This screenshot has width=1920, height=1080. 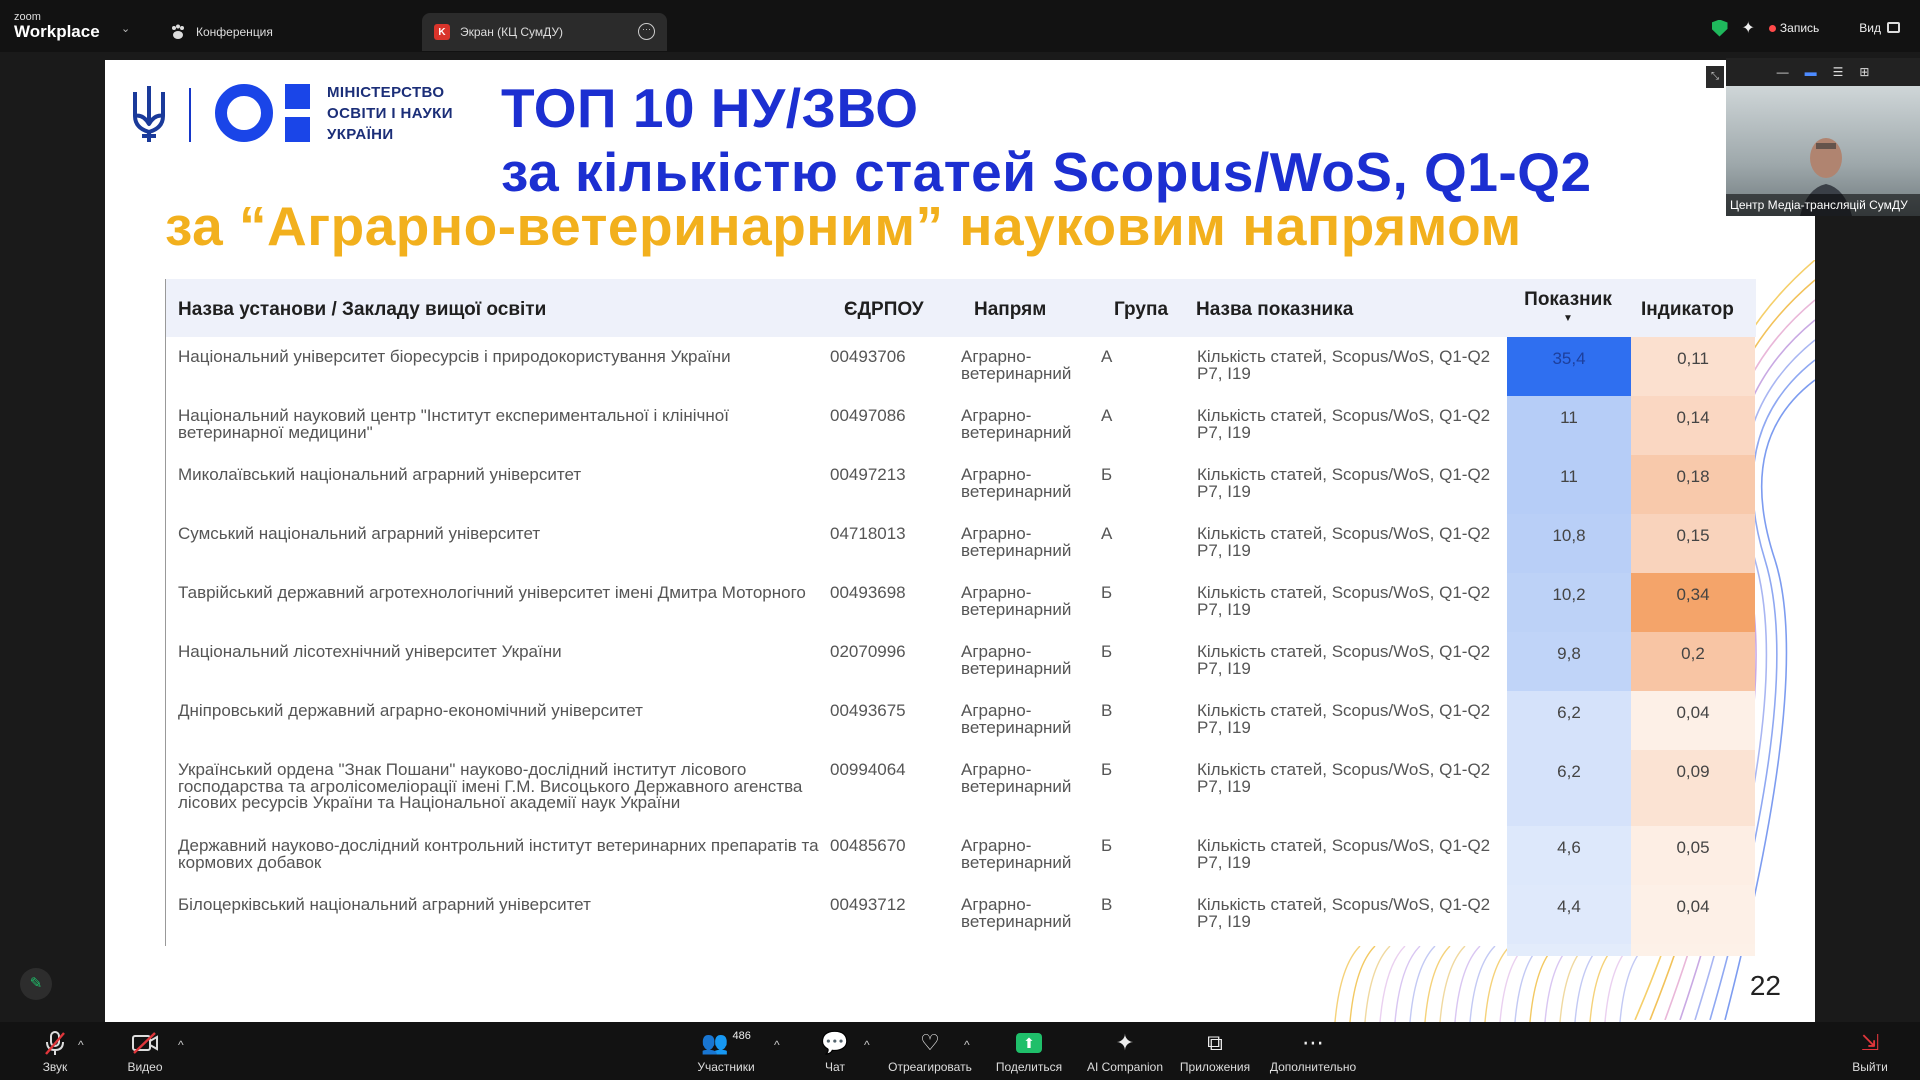 What do you see at coordinates (1693, 661) in the screenshot?
I see `indicator-cell: 0,2` at bounding box center [1693, 661].